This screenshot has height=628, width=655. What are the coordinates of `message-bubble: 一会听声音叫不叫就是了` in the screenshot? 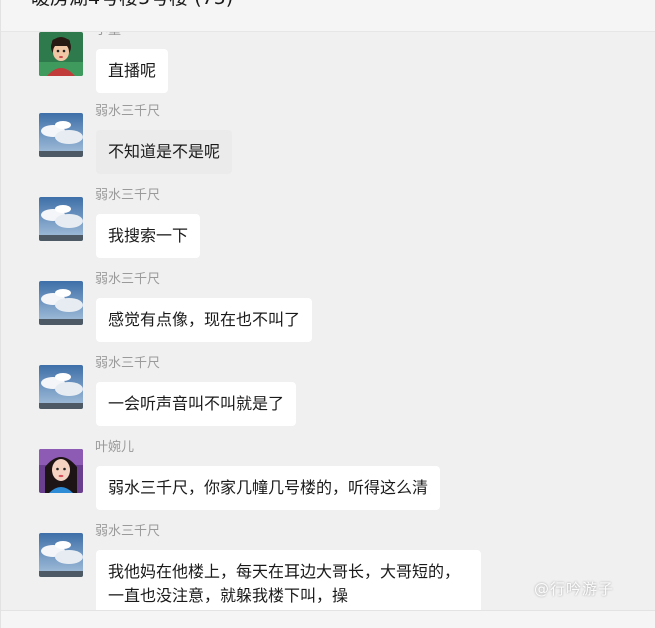 It's located at (196, 404).